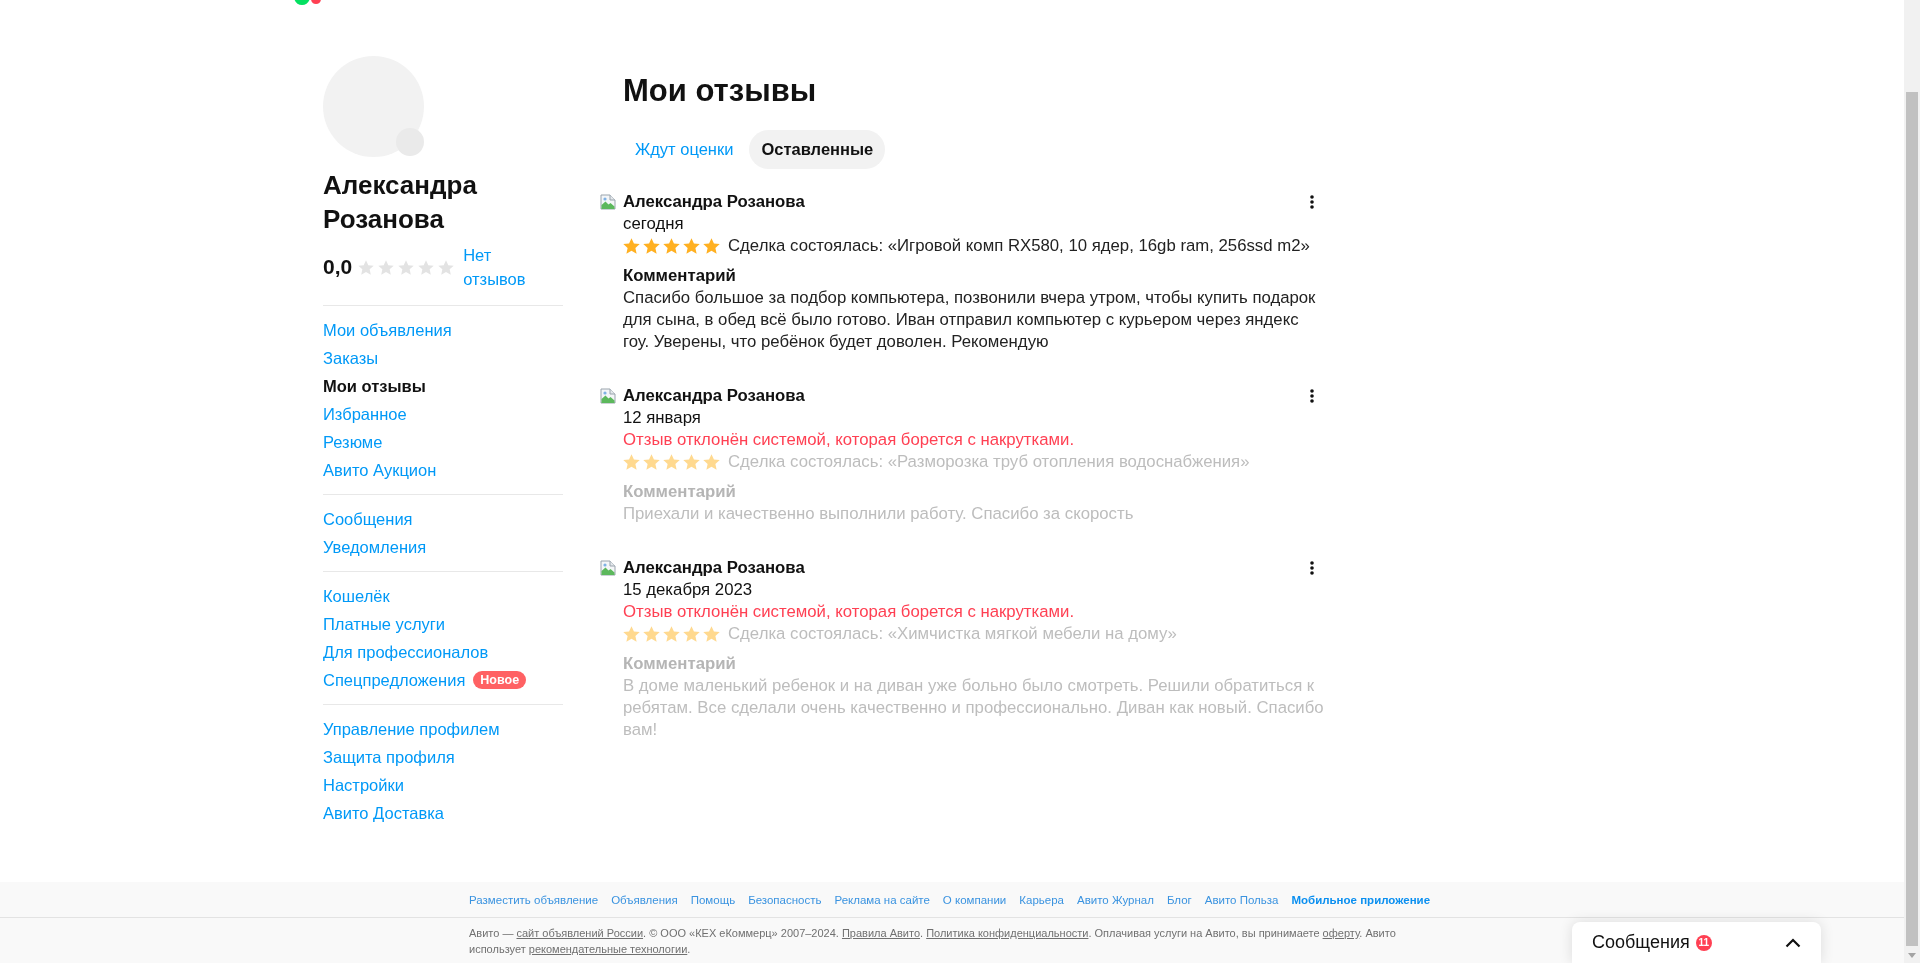 The height and width of the screenshot is (963, 1920). Describe the element at coordinates (684, 149) in the screenshot. I see `tab: Ждут оценки` at that location.